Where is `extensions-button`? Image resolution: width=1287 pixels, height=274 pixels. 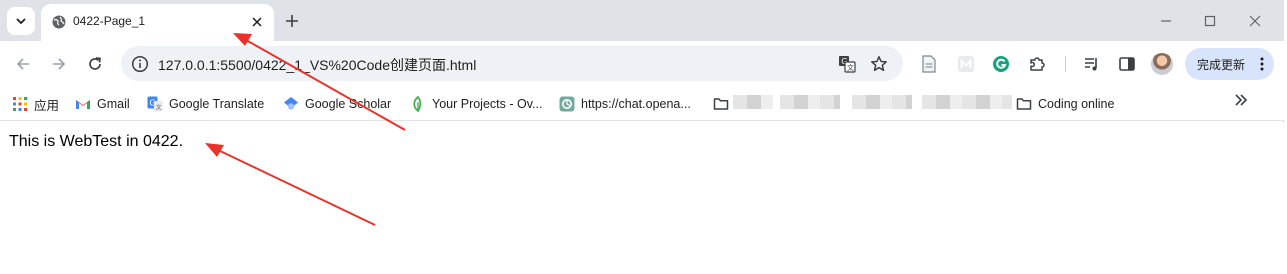
extensions-button is located at coordinates (1037, 64).